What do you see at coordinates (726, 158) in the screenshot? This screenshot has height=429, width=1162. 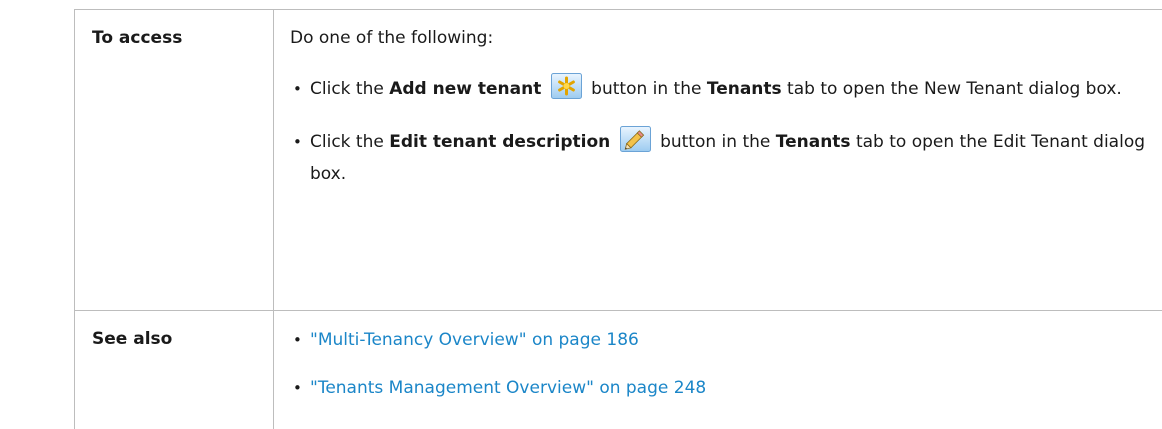 I see `list-item: • Click the Edit tenant description` at bounding box center [726, 158].